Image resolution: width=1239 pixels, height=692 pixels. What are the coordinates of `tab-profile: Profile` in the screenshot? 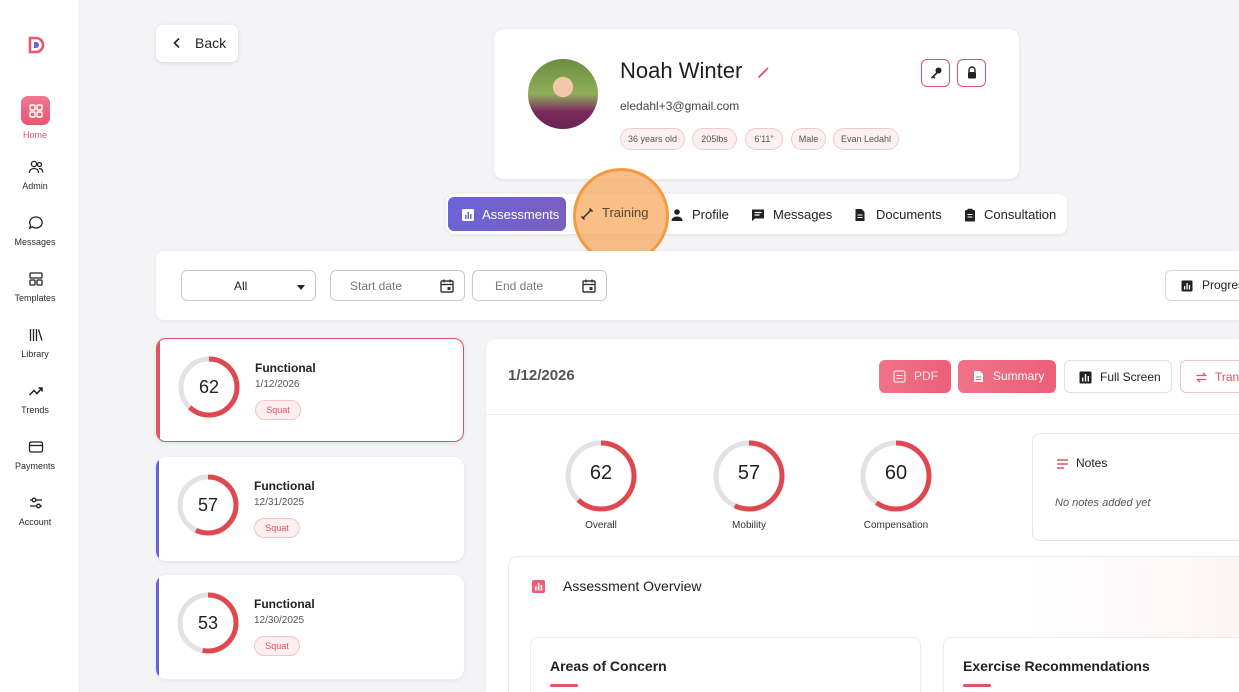 It's located at (703, 214).